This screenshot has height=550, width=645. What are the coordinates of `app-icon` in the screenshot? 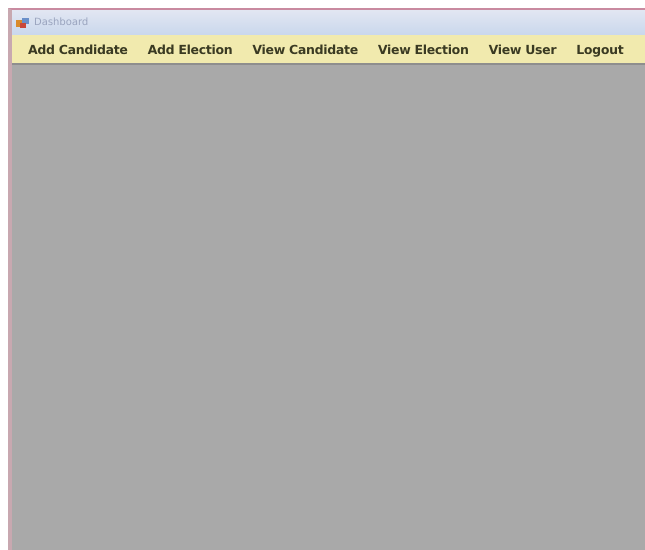 It's located at (23, 22).